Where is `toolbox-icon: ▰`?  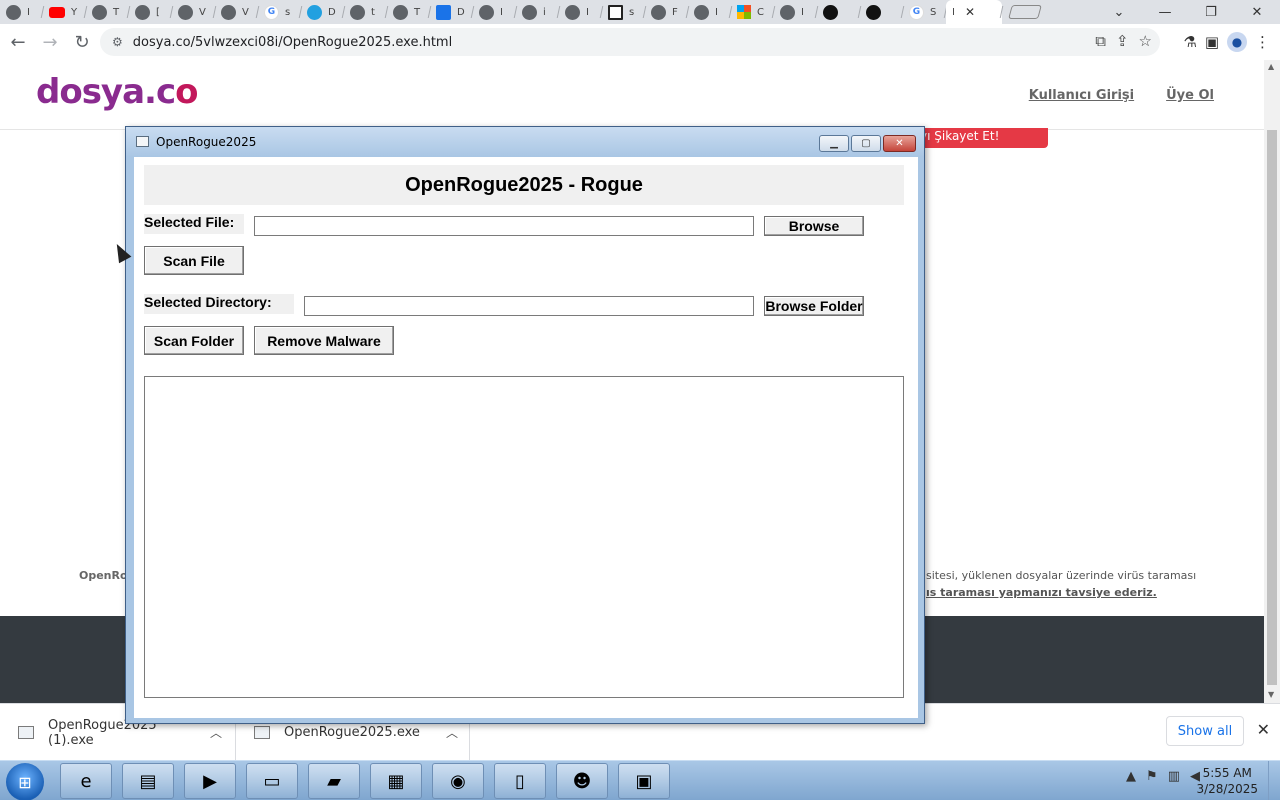 toolbox-icon: ▰ is located at coordinates (334, 781).